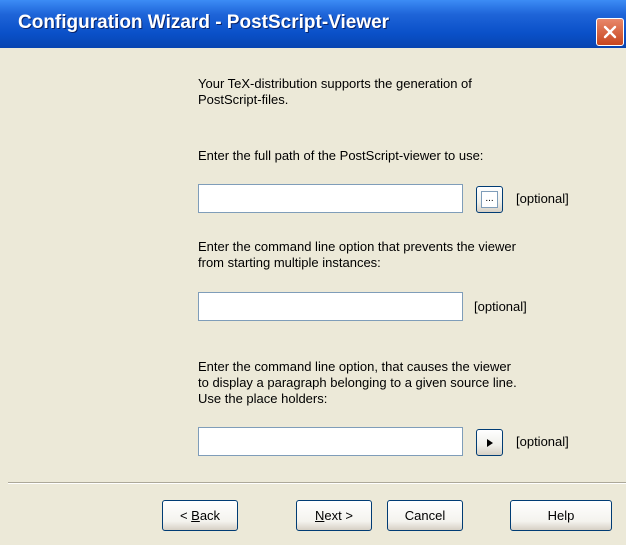 This screenshot has height=545, width=626. Describe the element at coordinates (210, 515) in the screenshot. I see `back-rest: ack` at that location.